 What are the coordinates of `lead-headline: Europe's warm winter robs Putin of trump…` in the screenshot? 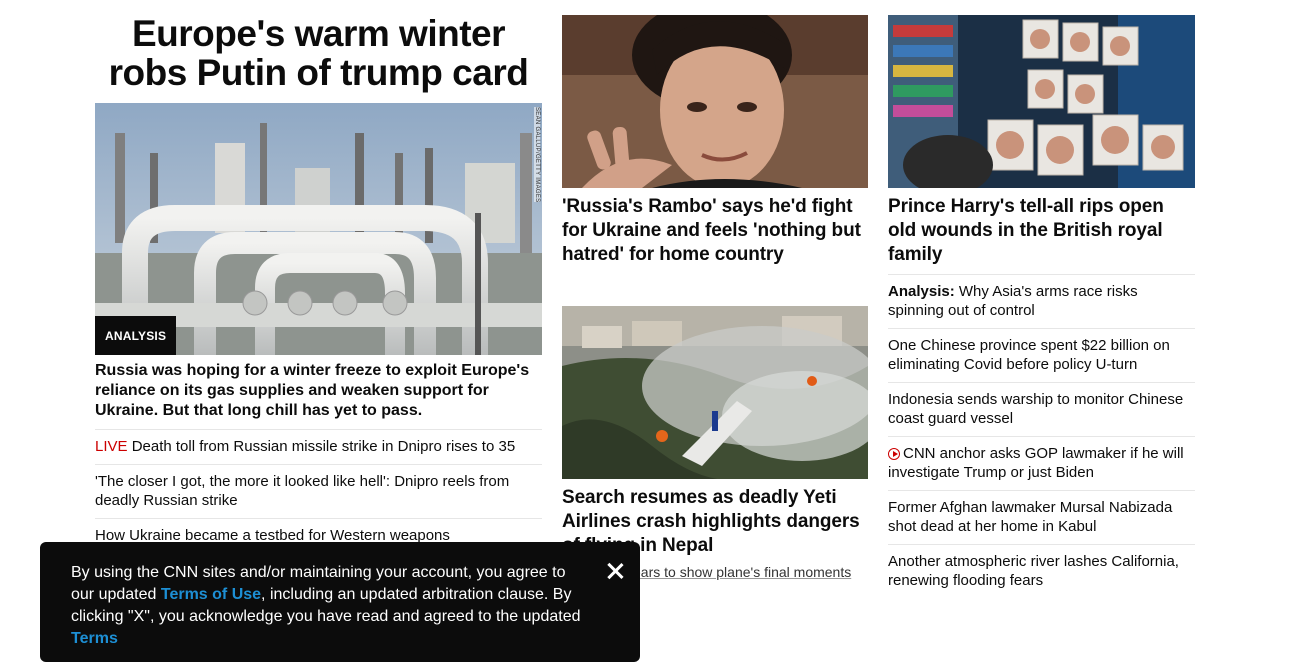 It's located at (318, 53).